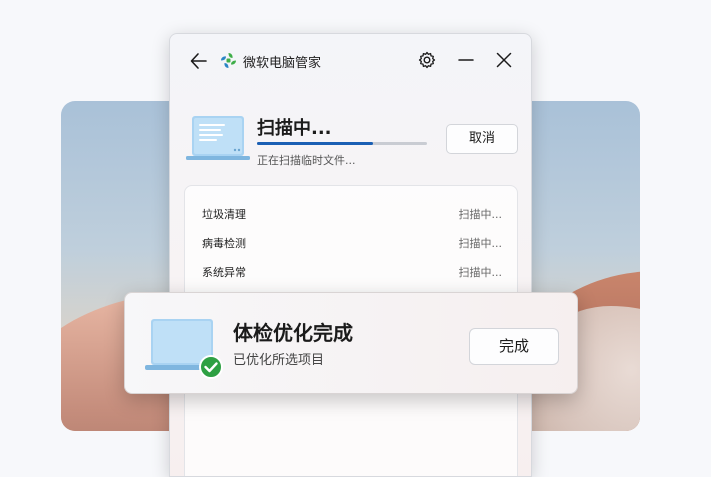  What do you see at coordinates (279, 360) in the screenshot?
I see `notification-subtitle: 已优化所选项目` at bounding box center [279, 360].